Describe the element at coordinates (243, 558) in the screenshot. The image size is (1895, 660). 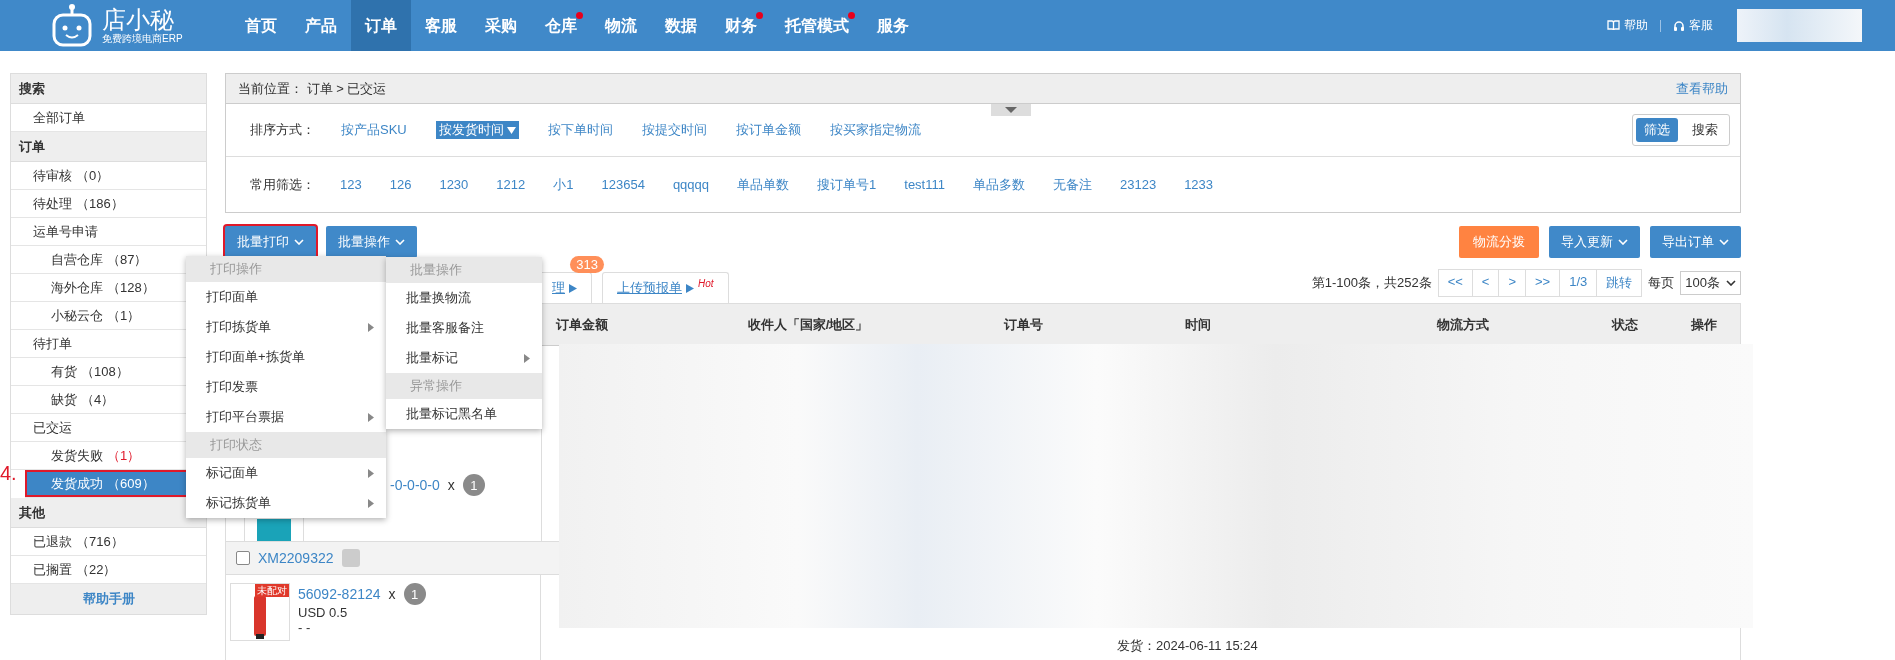
I see `checkbox` at that location.